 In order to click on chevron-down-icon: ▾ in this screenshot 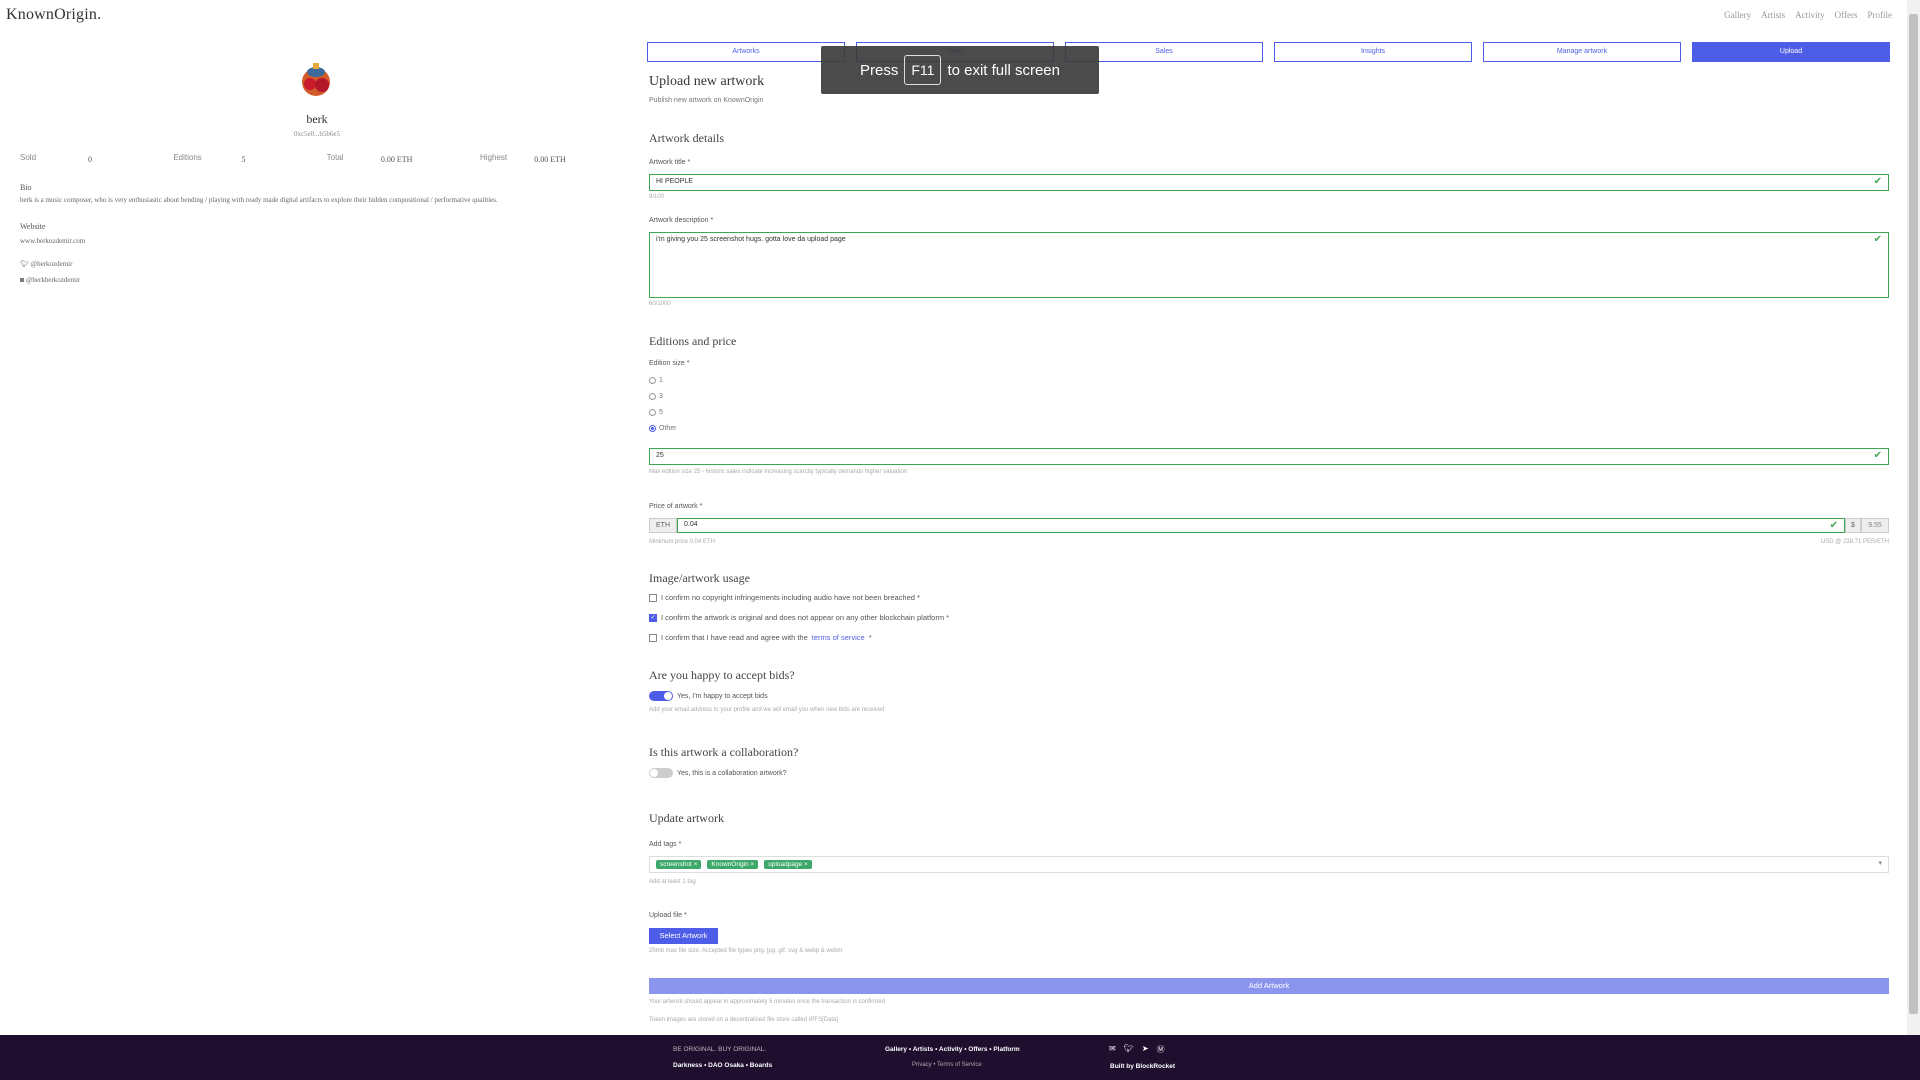, I will do `click(1880, 863)`.